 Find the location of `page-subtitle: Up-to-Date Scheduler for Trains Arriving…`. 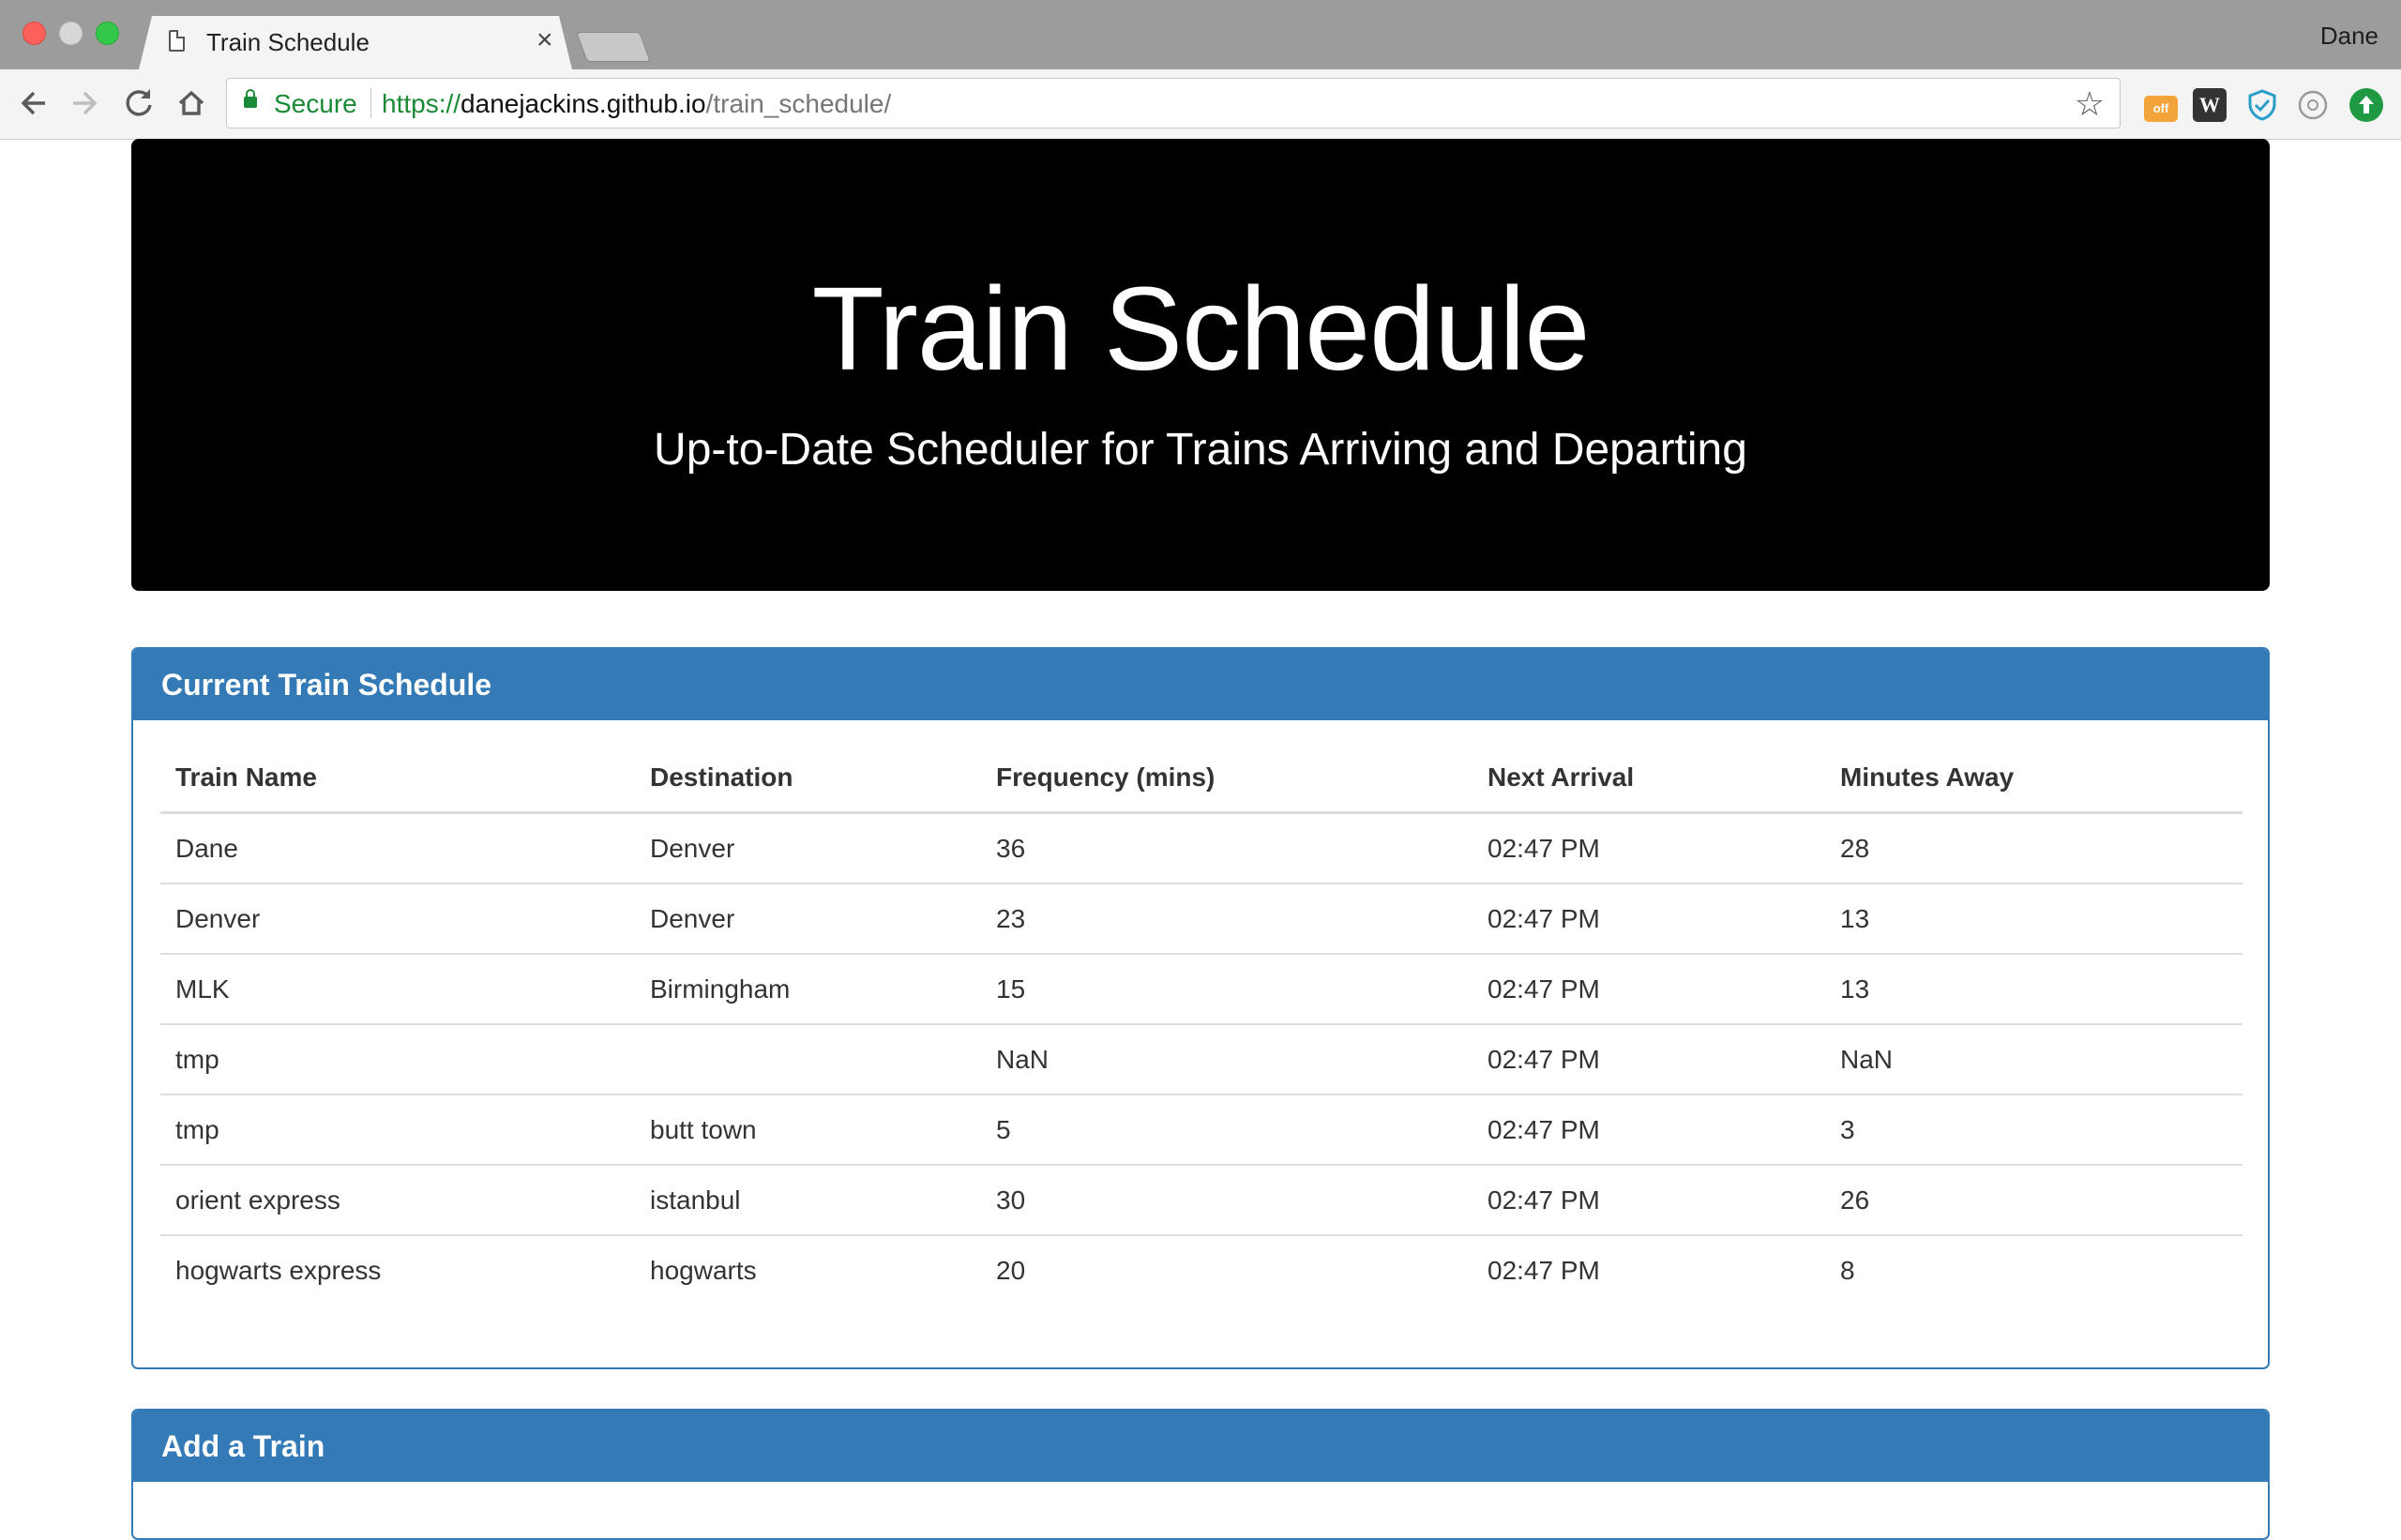

page-subtitle: Up-to-Date Scheduler for Trains Arriving… is located at coordinates (1200, 450).